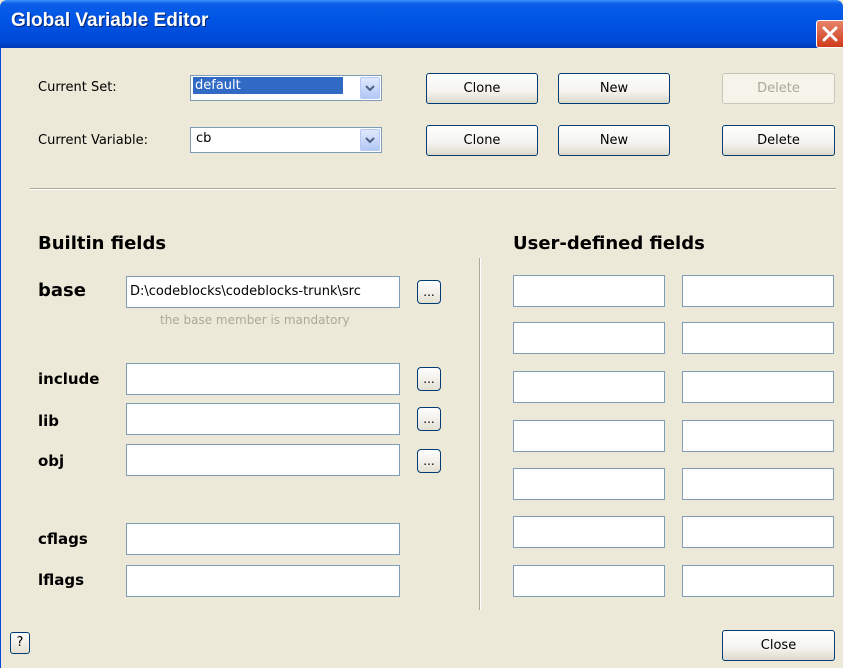 The height and width of the screenshot is (668, 843). Describe the element at coordinates (286, 140) in the screenshot. I see `current-variable-select: cb` at that location.